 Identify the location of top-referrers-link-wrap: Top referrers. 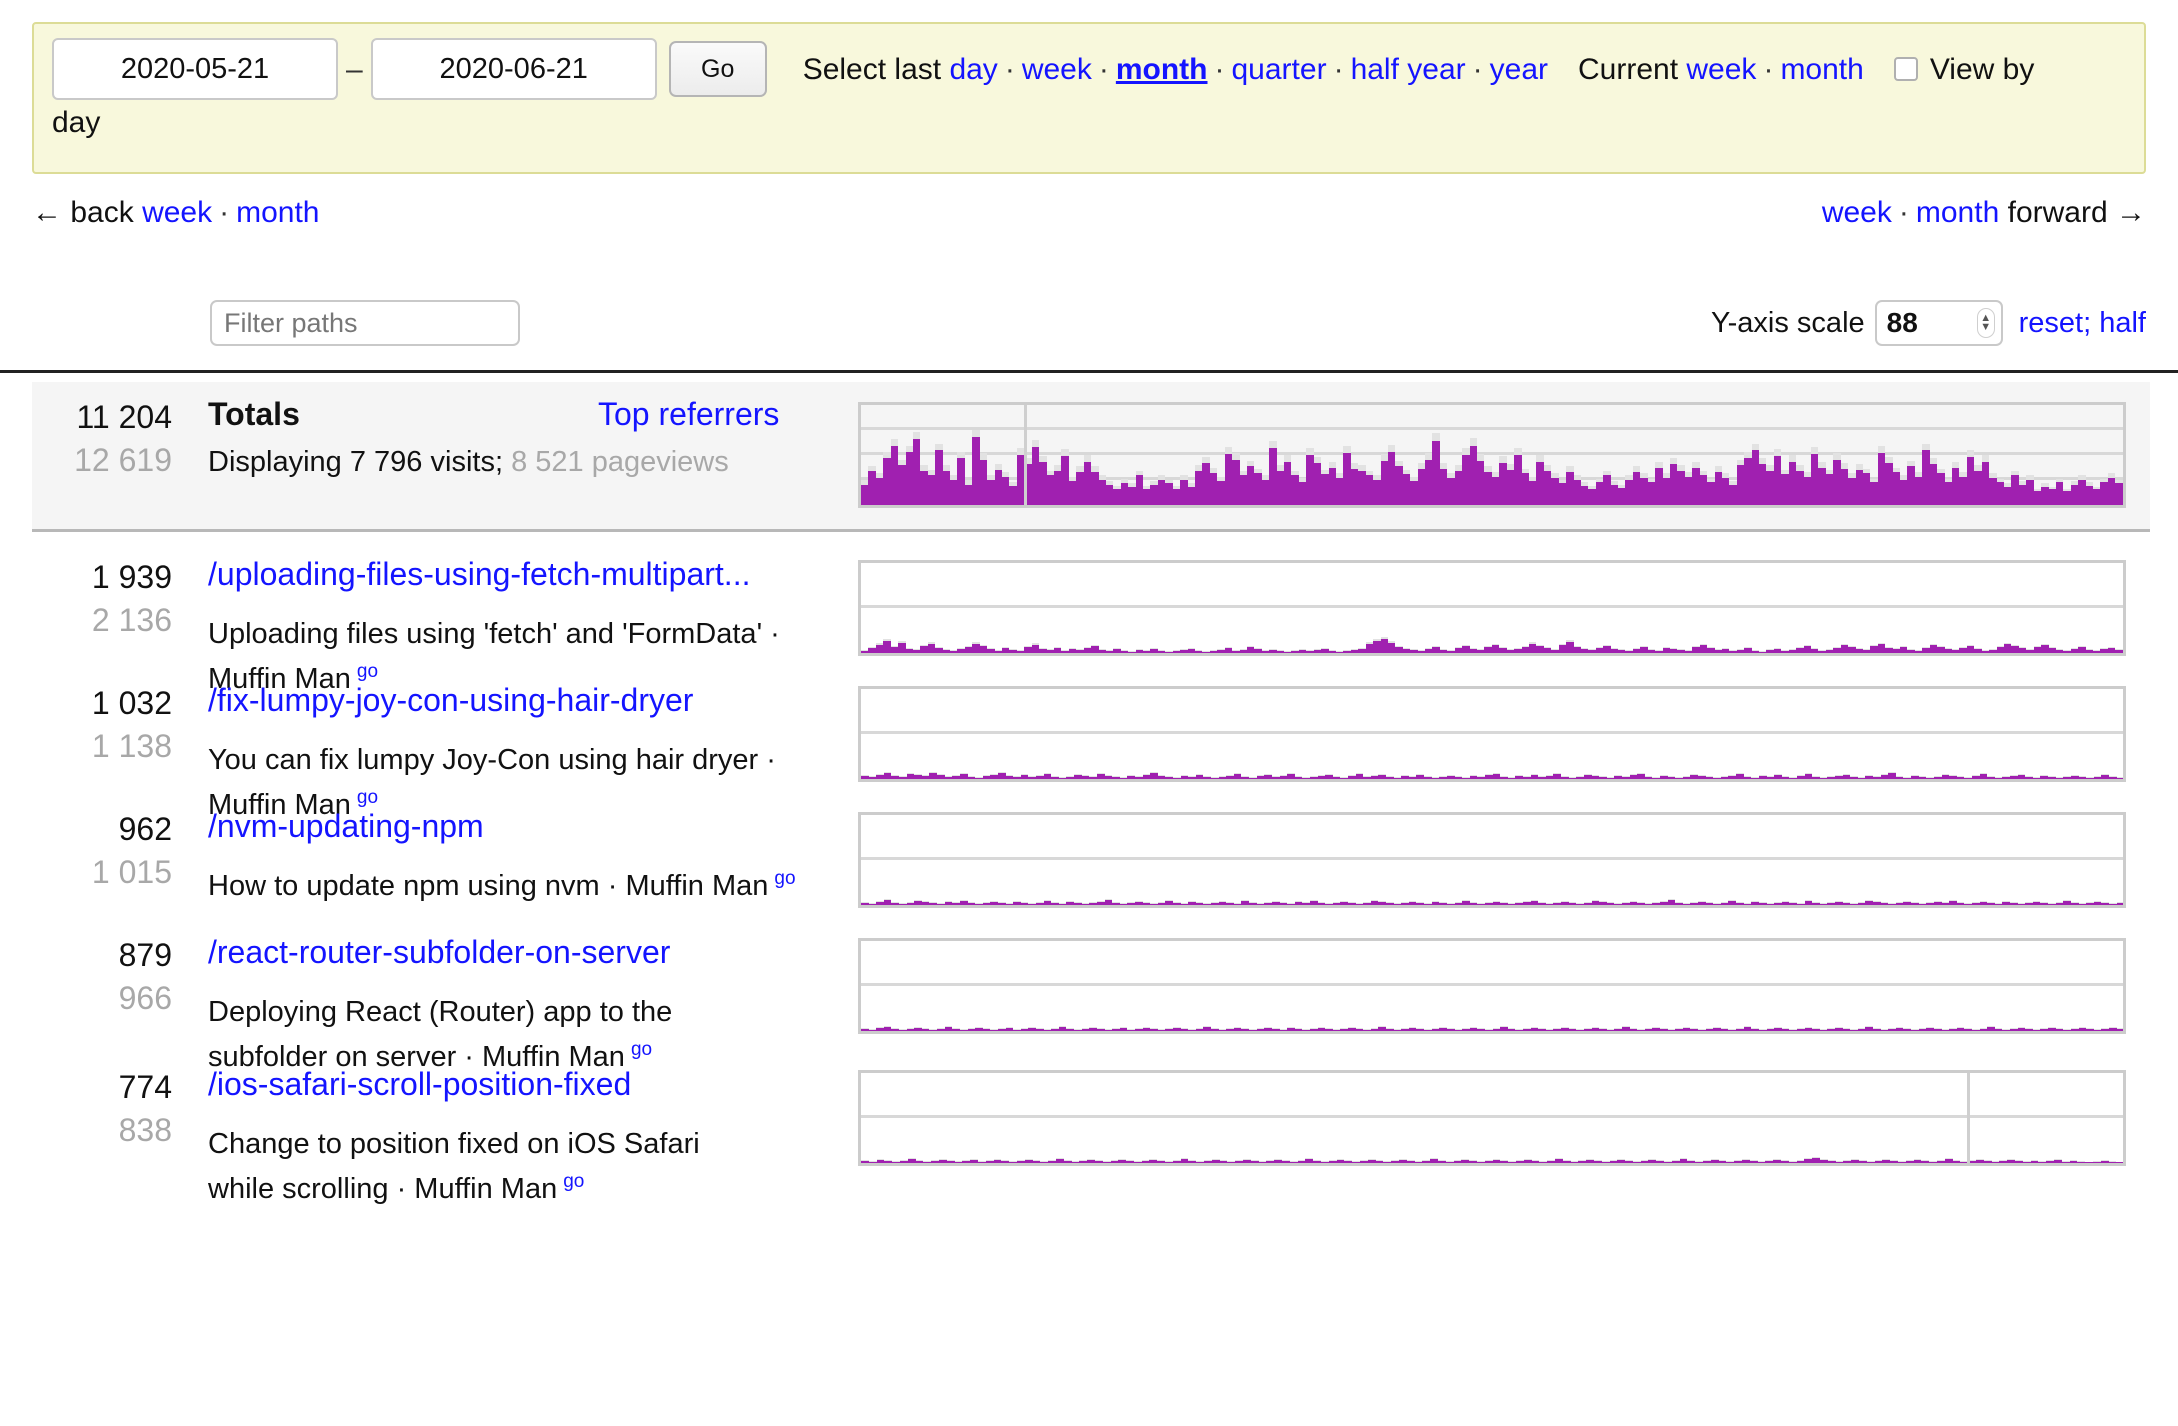
(688, 414).